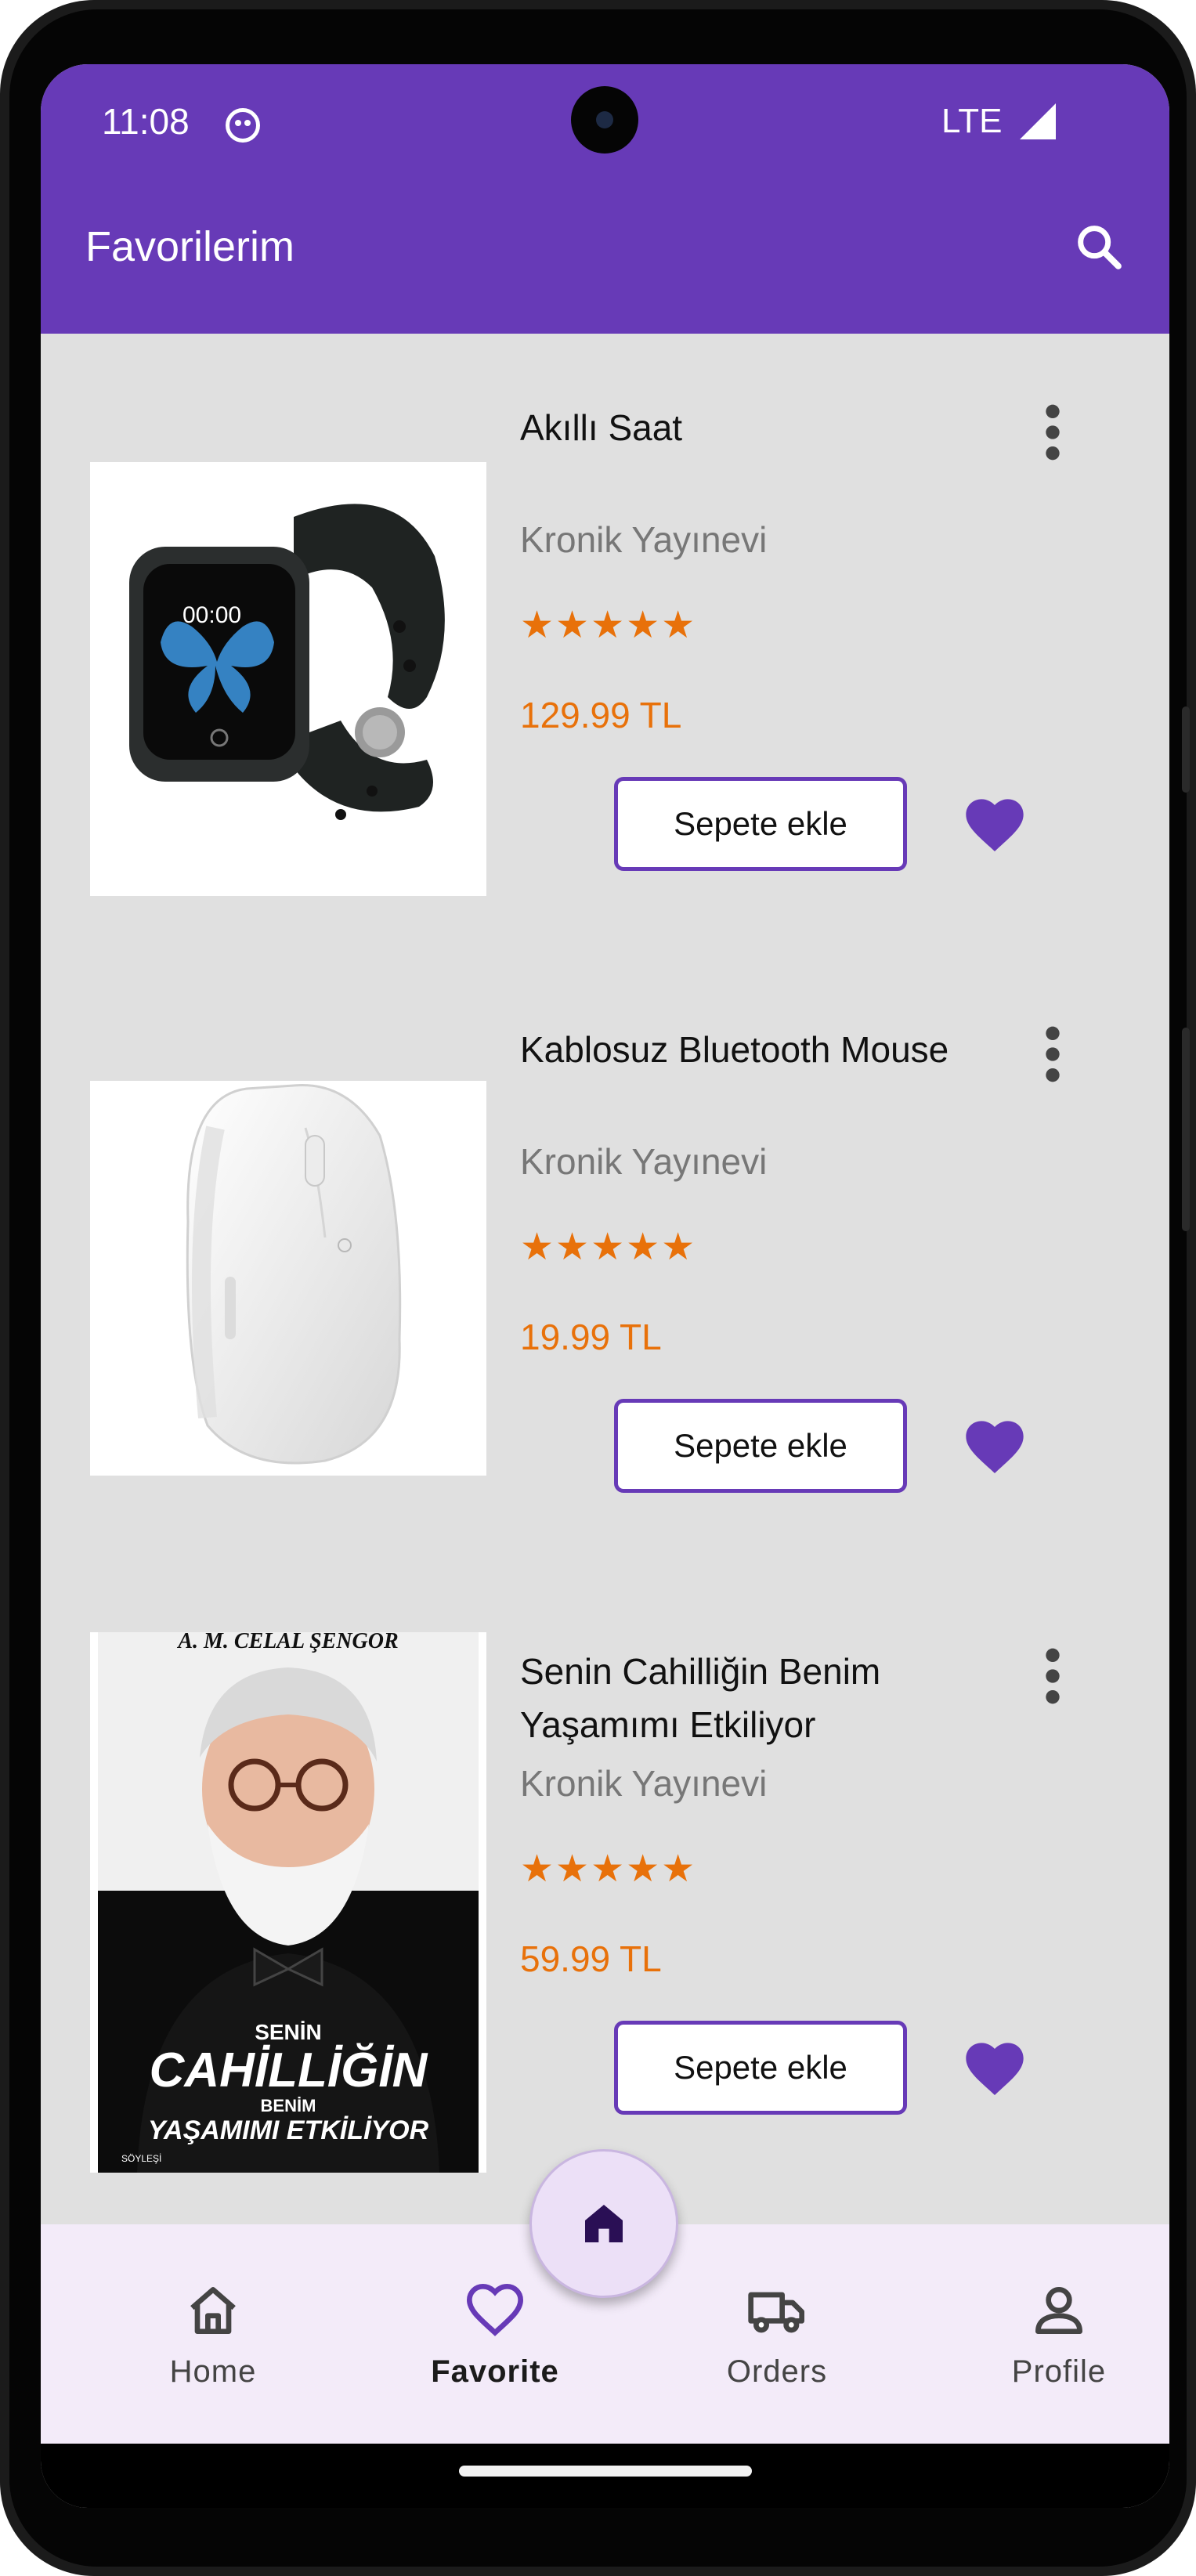  Describe the element at coordinates (591, 1337) in the screenshot. I see `product-price: 19.99 TL` at that location.